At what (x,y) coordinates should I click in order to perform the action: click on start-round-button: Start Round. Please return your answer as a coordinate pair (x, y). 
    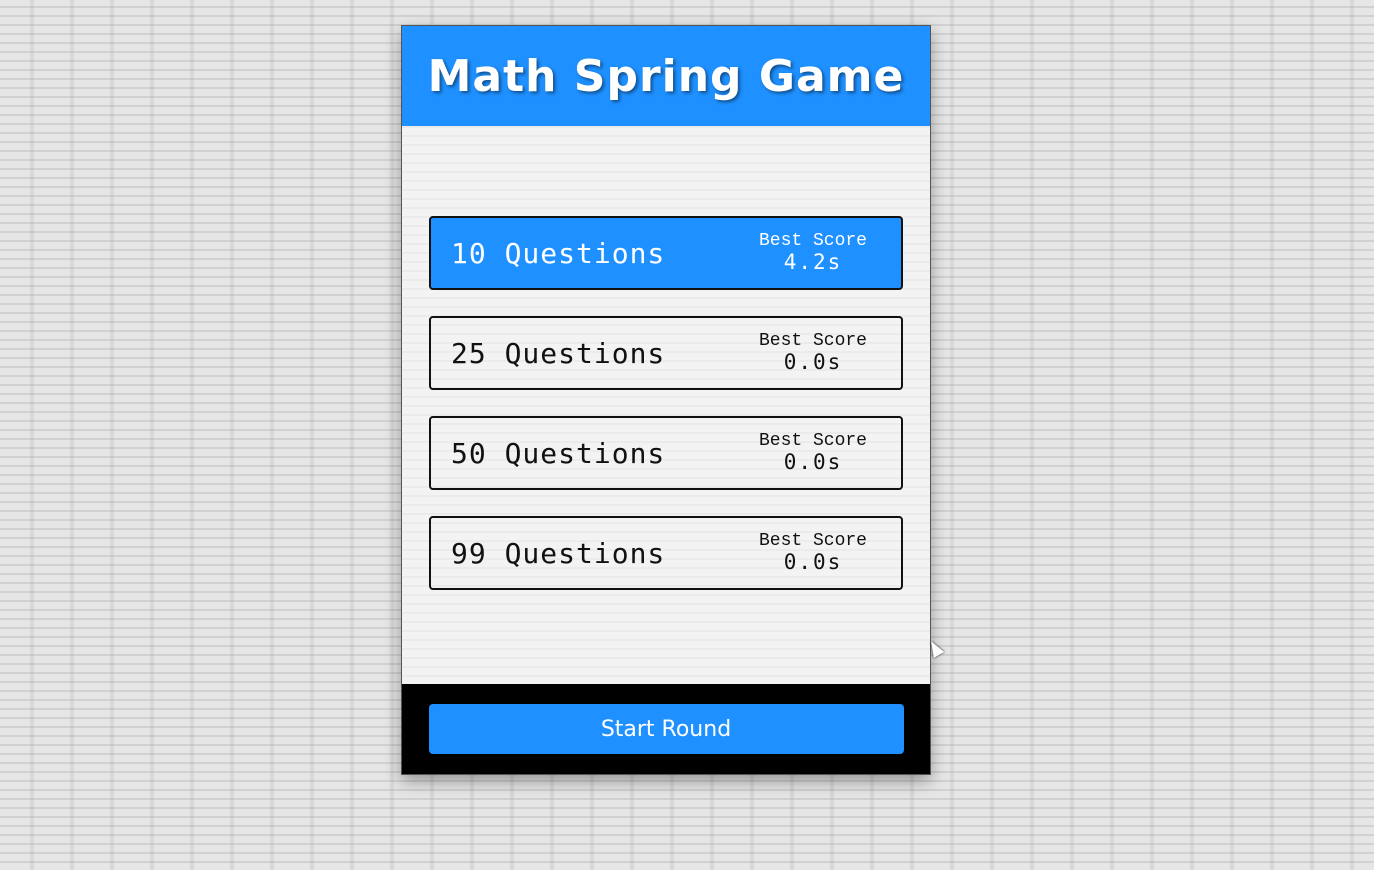
    Looking at the image, I should click on (666, 729).